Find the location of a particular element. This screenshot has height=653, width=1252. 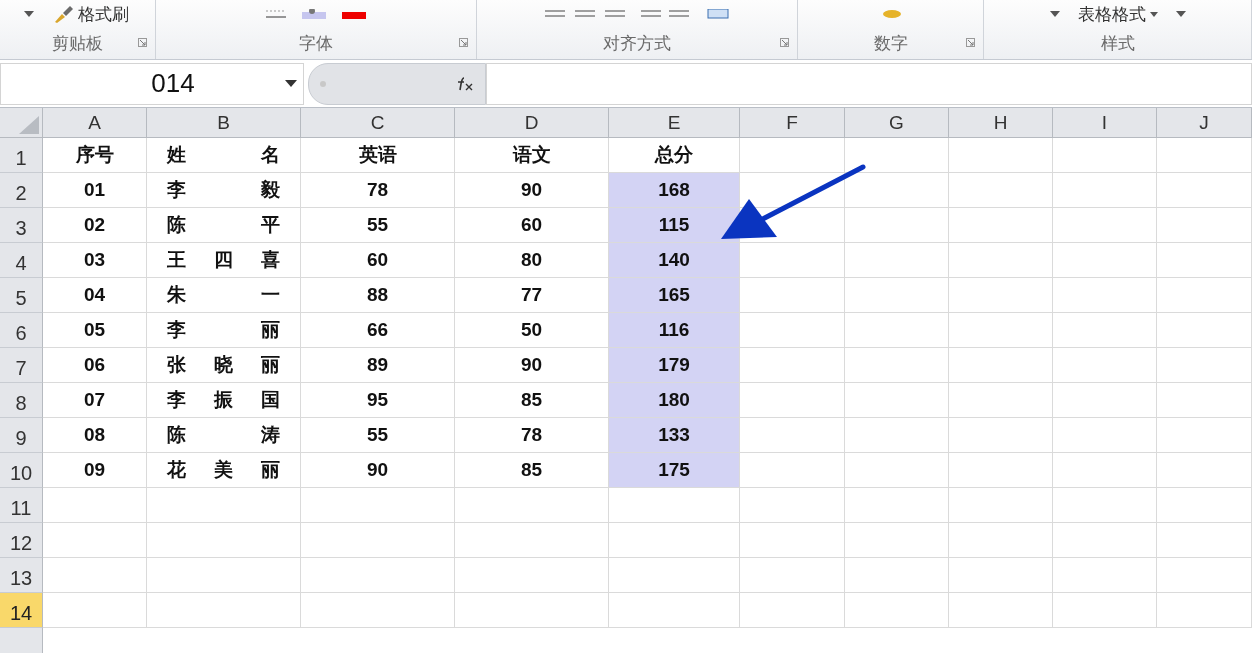

column-header: B is located at coordinates (224, 123).